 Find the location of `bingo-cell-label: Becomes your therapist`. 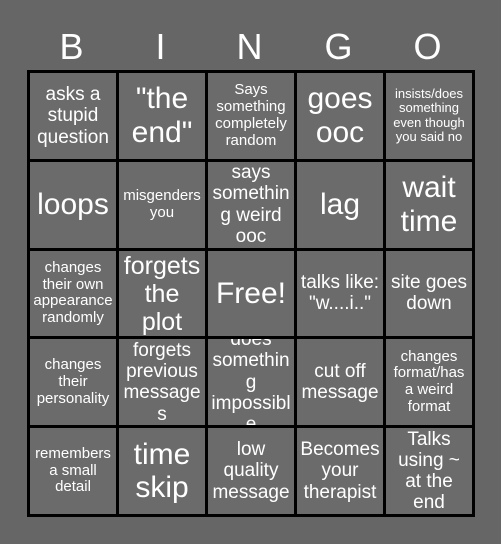

bingo-cell-label: Becomes your therapist is located at coordinates (340, 471).